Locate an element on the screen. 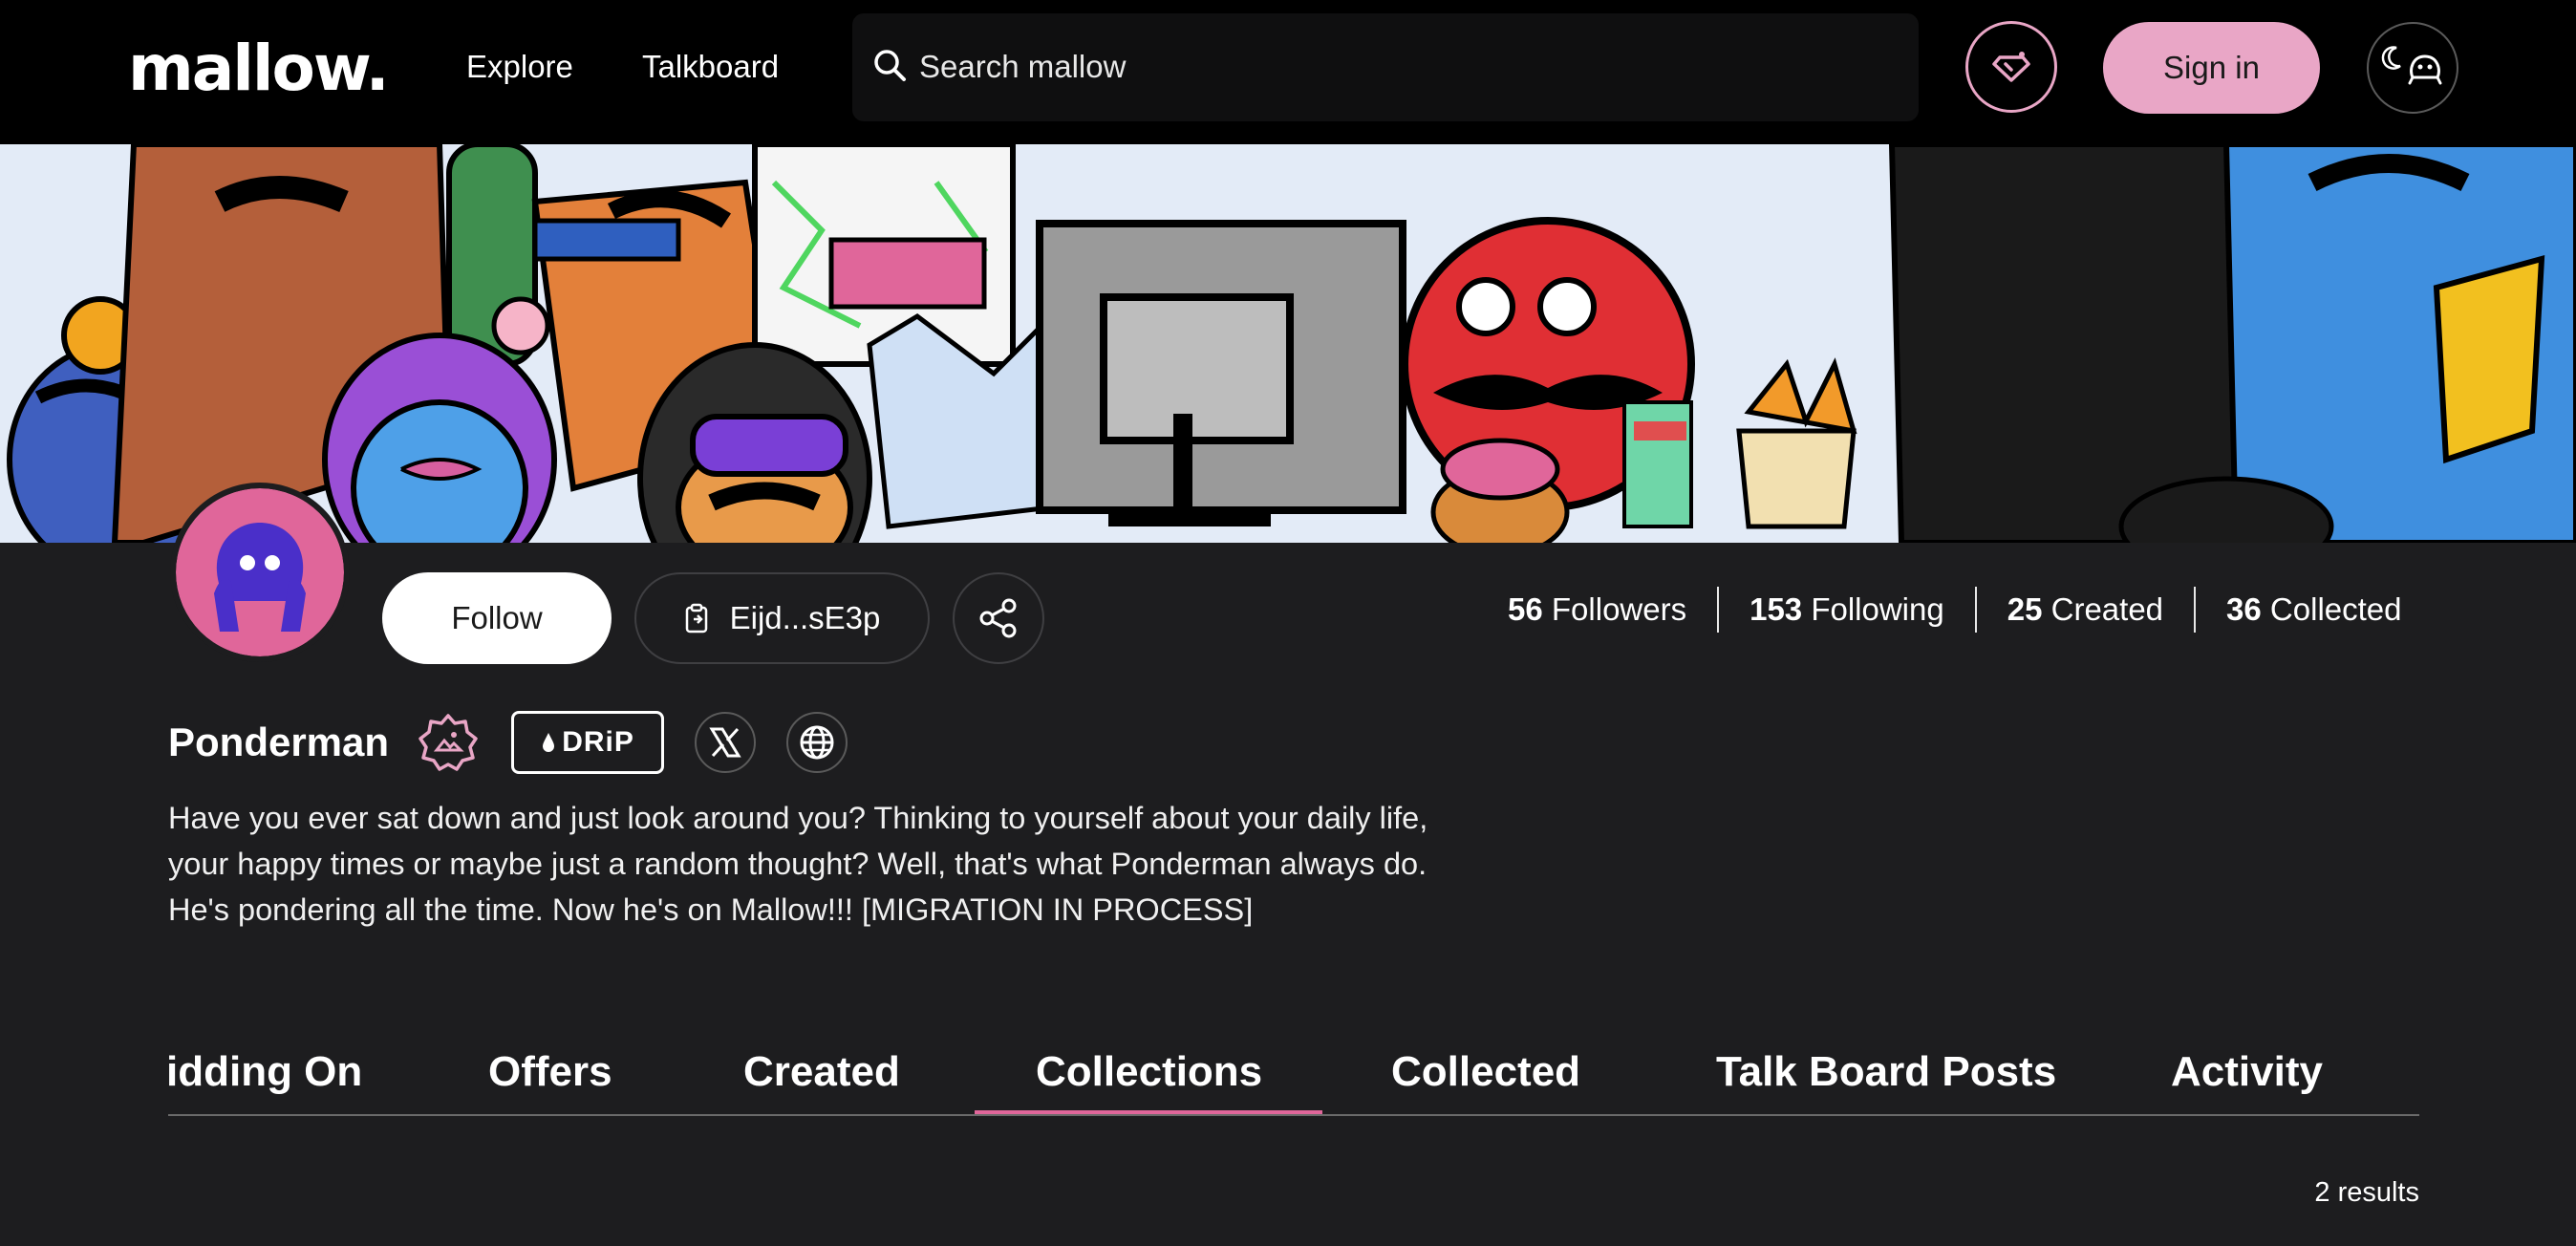 The image size is (2576, 1246). diamond-icon is located at coordinates (2011, 67).